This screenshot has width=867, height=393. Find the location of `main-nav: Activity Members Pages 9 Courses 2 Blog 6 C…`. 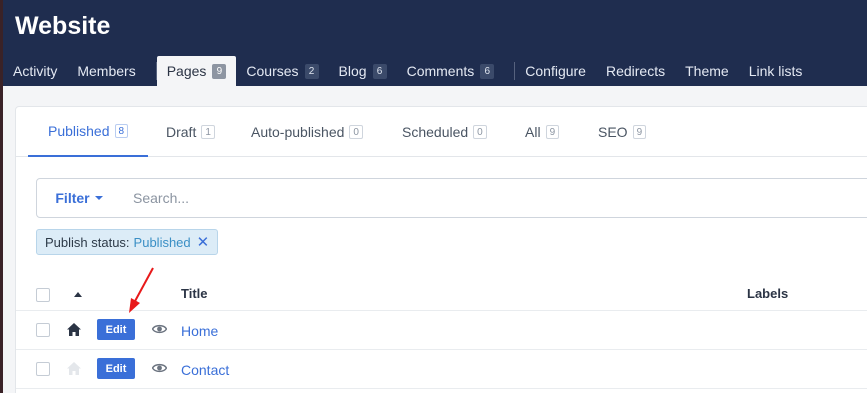

main-nav: Activity Members Pages 9 Courses 2 Blog 6 C… is located at coordinates (407, 71).